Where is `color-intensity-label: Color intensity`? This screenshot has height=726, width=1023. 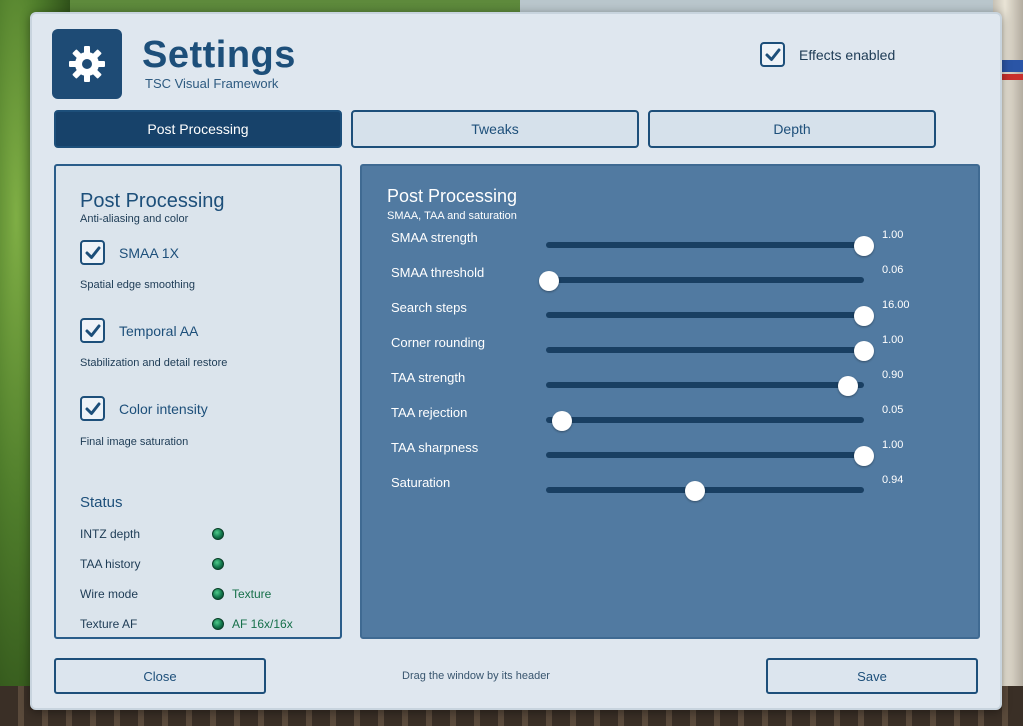 color-intensity-label: Color intensity is located at coordinates (163, 408).